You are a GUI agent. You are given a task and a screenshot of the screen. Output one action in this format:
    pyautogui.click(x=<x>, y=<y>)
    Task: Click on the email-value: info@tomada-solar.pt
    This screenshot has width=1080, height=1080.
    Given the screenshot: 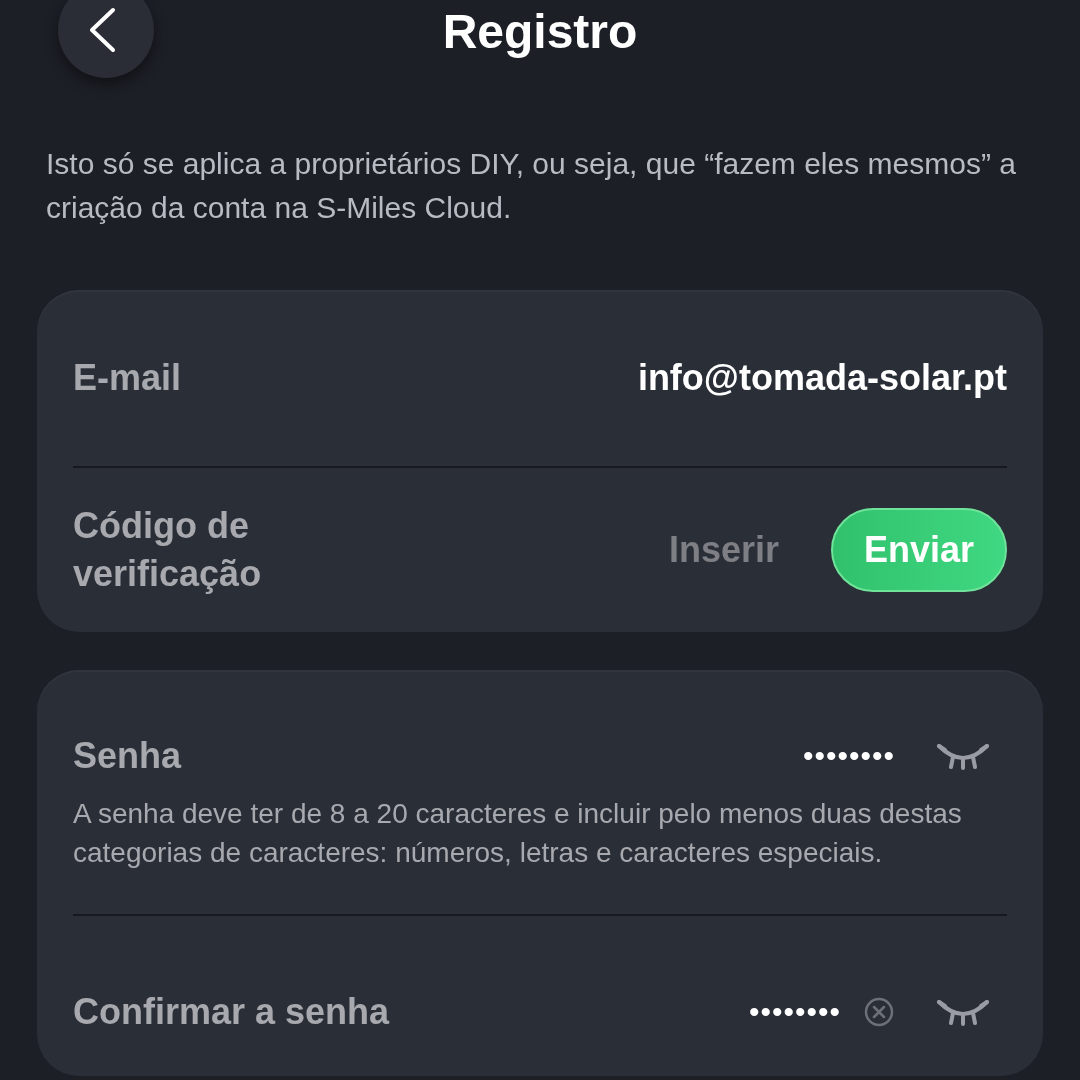 What is the action you would take?
    pyautogui.click(x=822, y=378)
    